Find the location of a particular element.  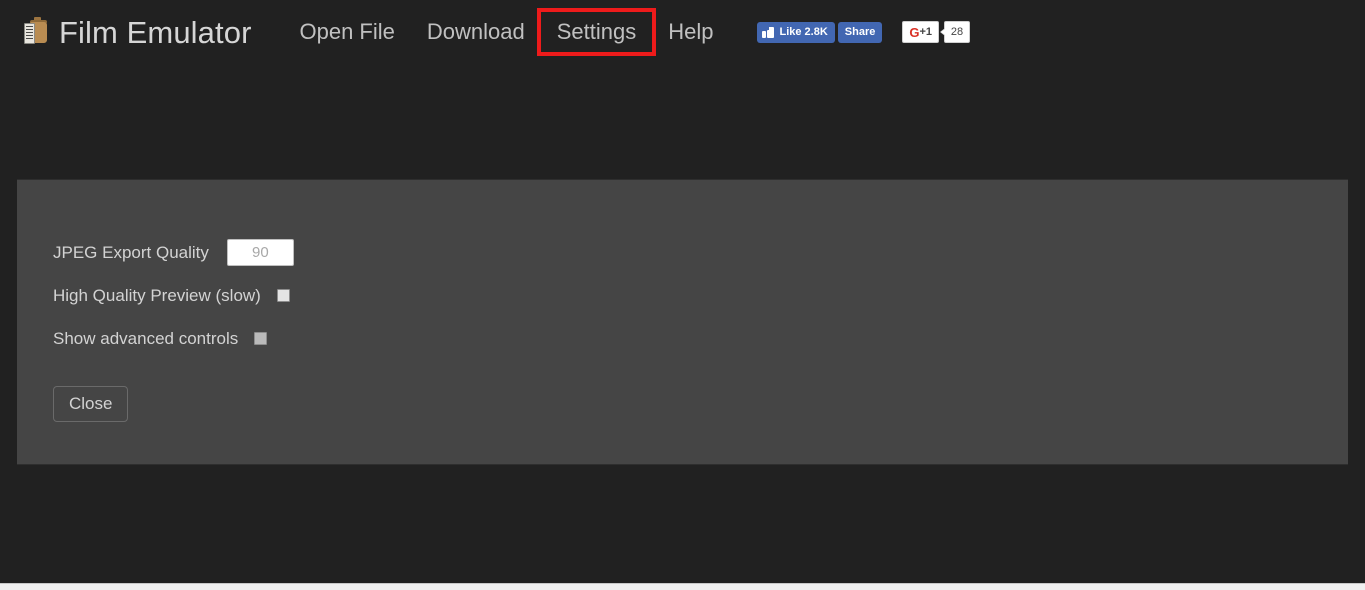

facebook-widget: Like 2.8K Share is located at coordinates (820, 32).